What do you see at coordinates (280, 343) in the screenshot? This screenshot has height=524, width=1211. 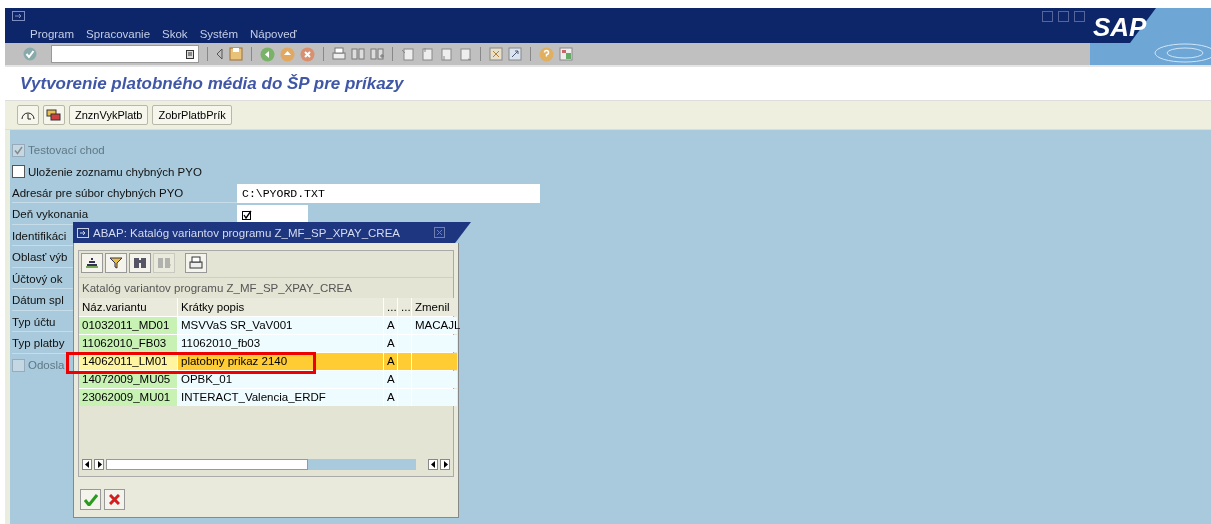 I see `table-cell: 11062010_fb03` at bounding box center [280, 343].